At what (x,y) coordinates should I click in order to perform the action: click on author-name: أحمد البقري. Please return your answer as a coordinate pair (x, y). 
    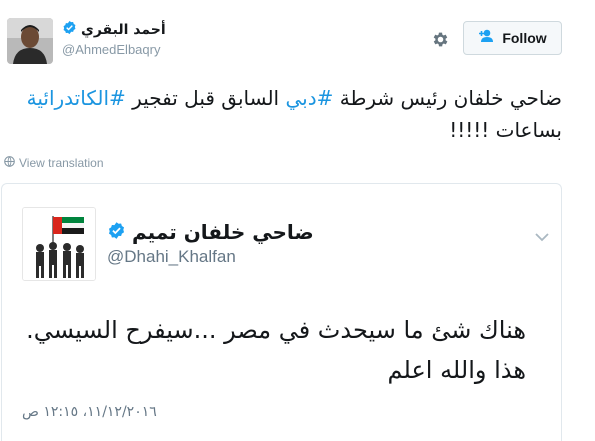
    Looking at the image, I should click on (123, 30).